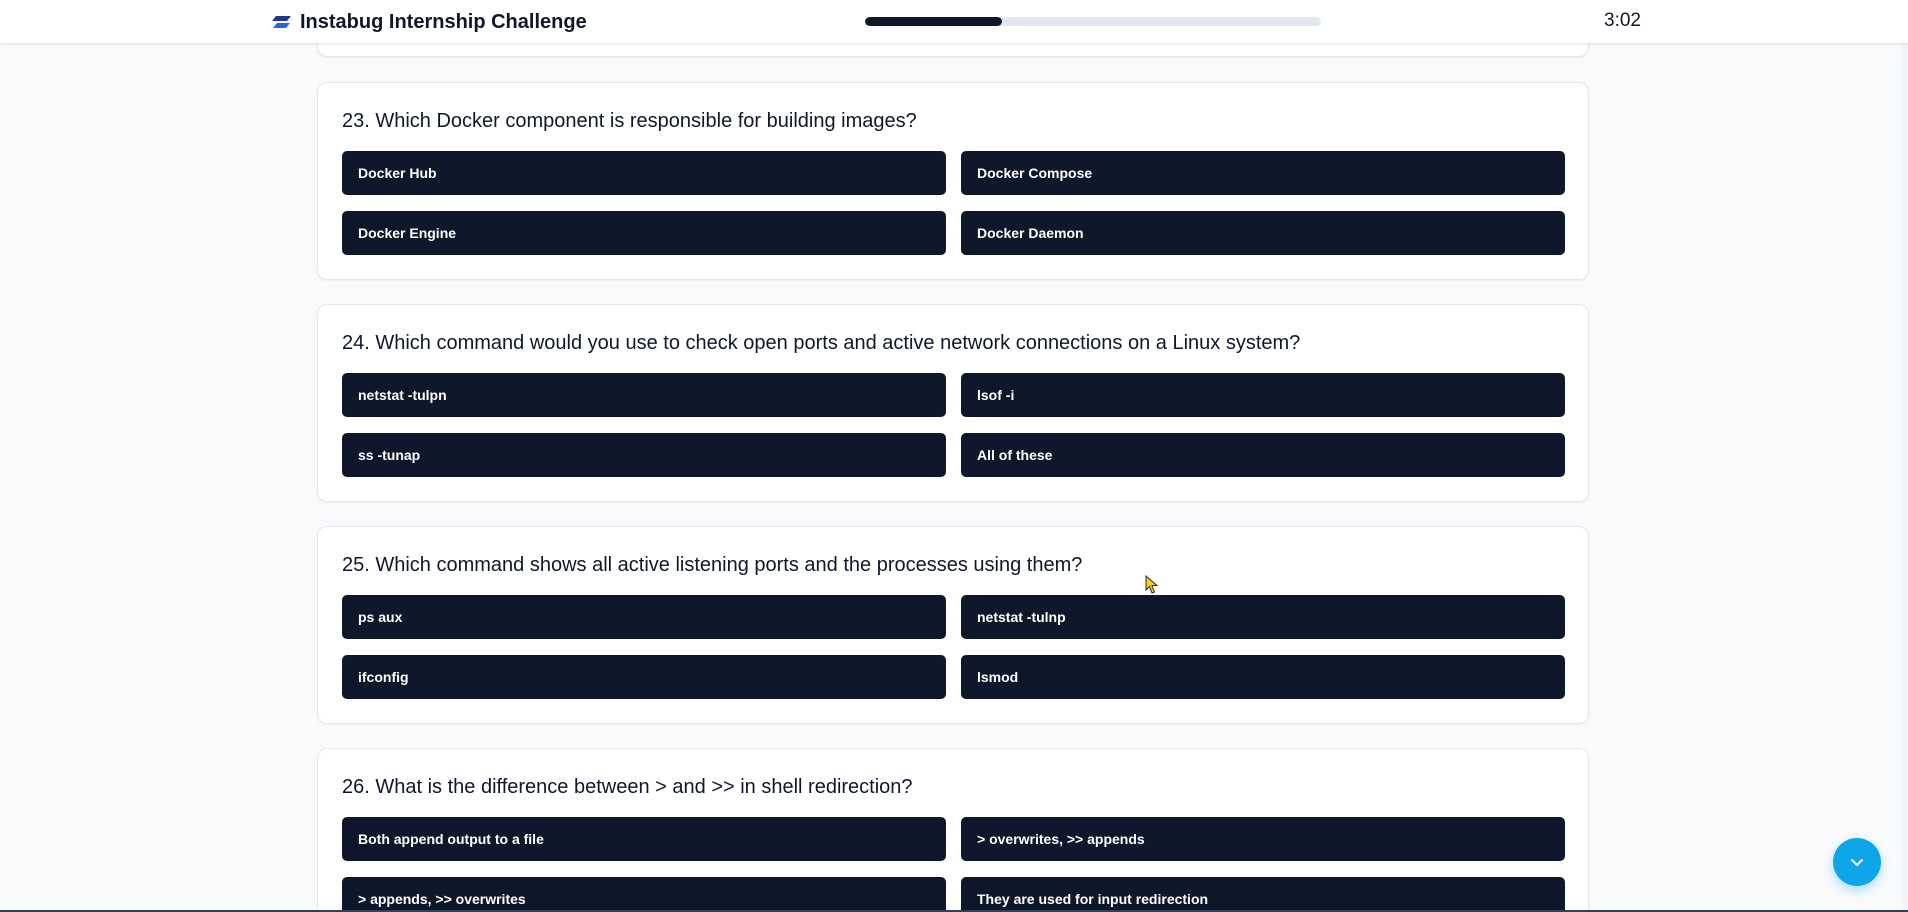 This screenshot has width=1908, height=912. I want to click on quiz-progress-fill, so click(933, 21).